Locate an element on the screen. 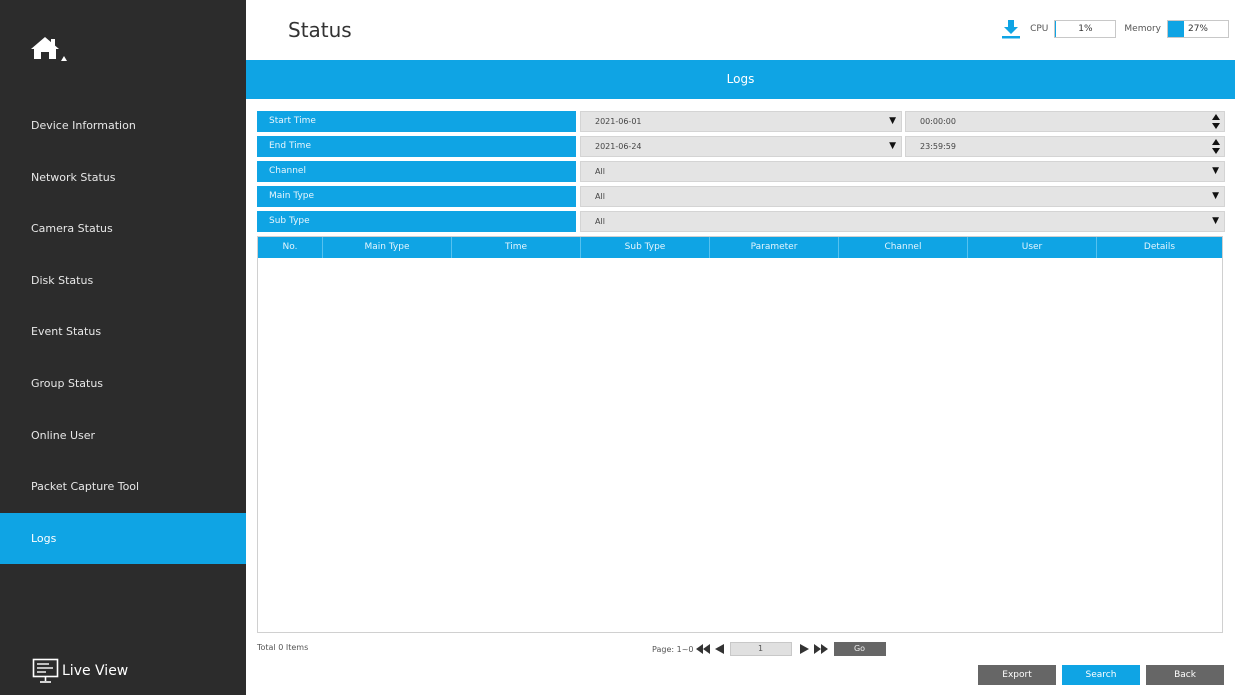 This screenshot has height=695, width=1235. column-header-details: Details is located at coordinates (1159, 247).